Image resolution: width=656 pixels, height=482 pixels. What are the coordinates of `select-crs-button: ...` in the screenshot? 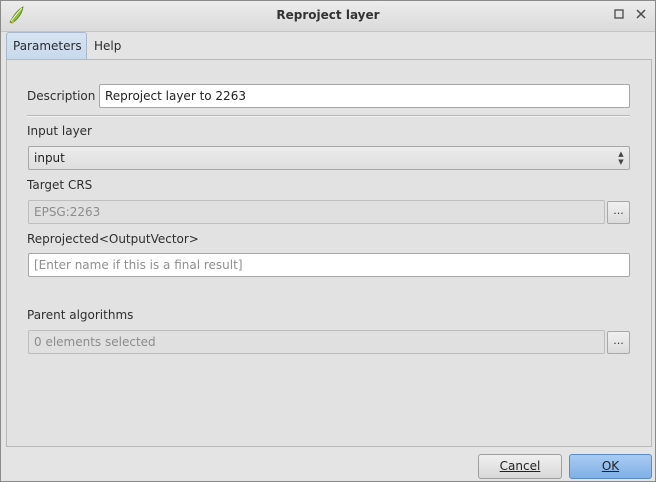 It's located at (618, 212).